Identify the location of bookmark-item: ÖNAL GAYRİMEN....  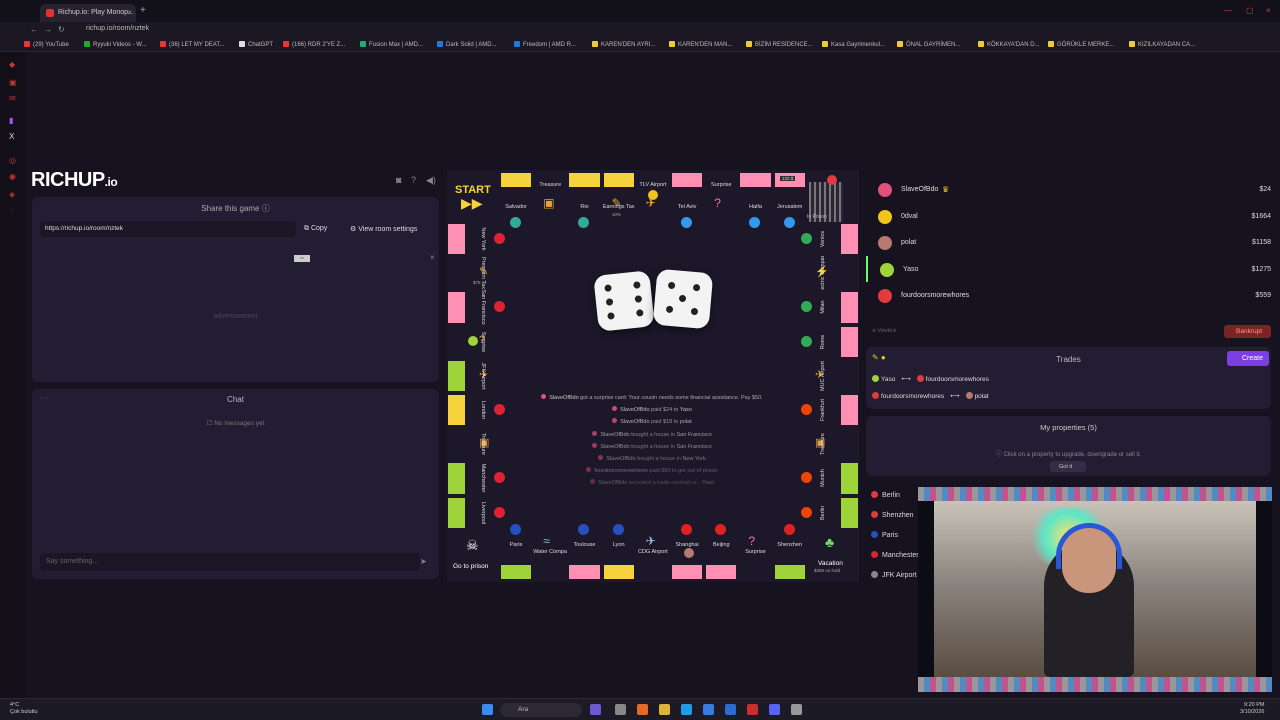
(928, 44).